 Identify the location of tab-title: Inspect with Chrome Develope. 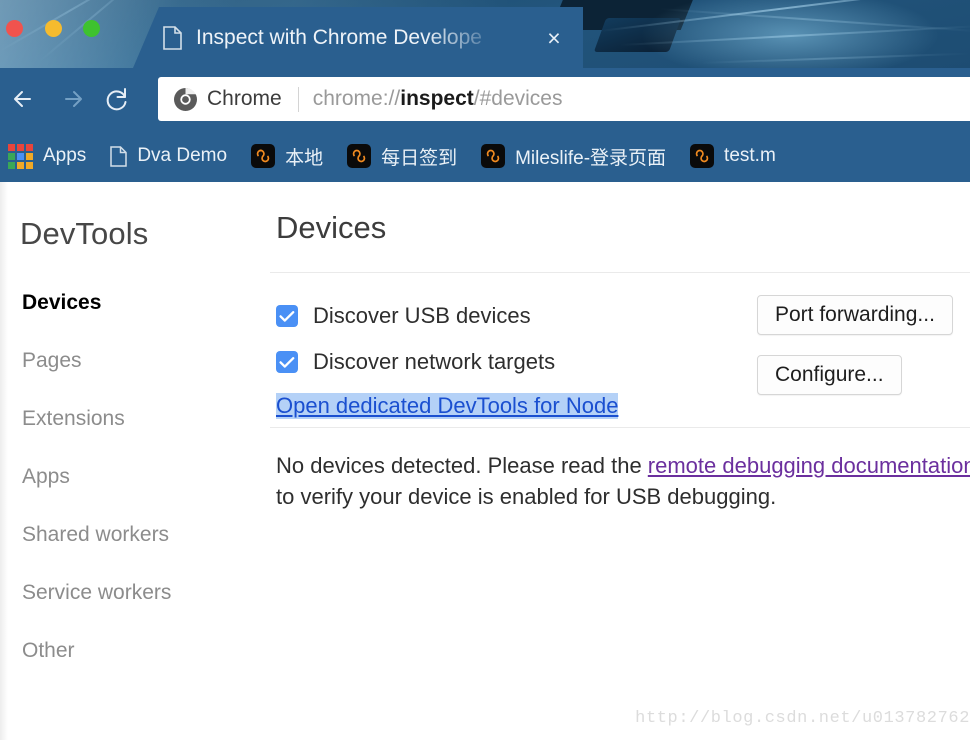
(339, 37).